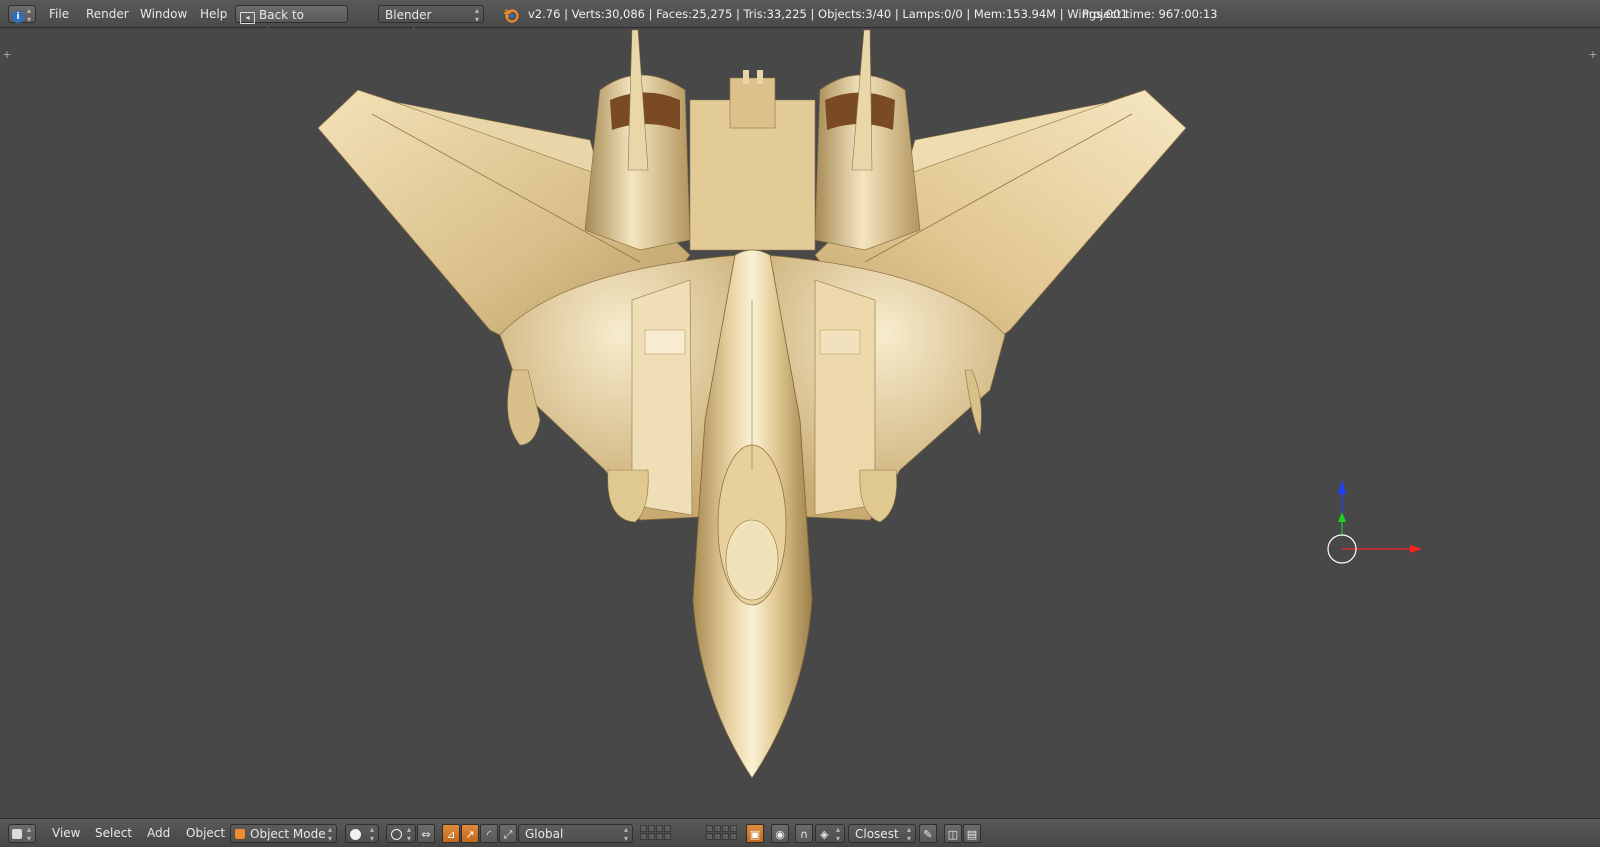 The image size is (1600, 847). I want to click on solid-shading-icon, so click(355, 834).